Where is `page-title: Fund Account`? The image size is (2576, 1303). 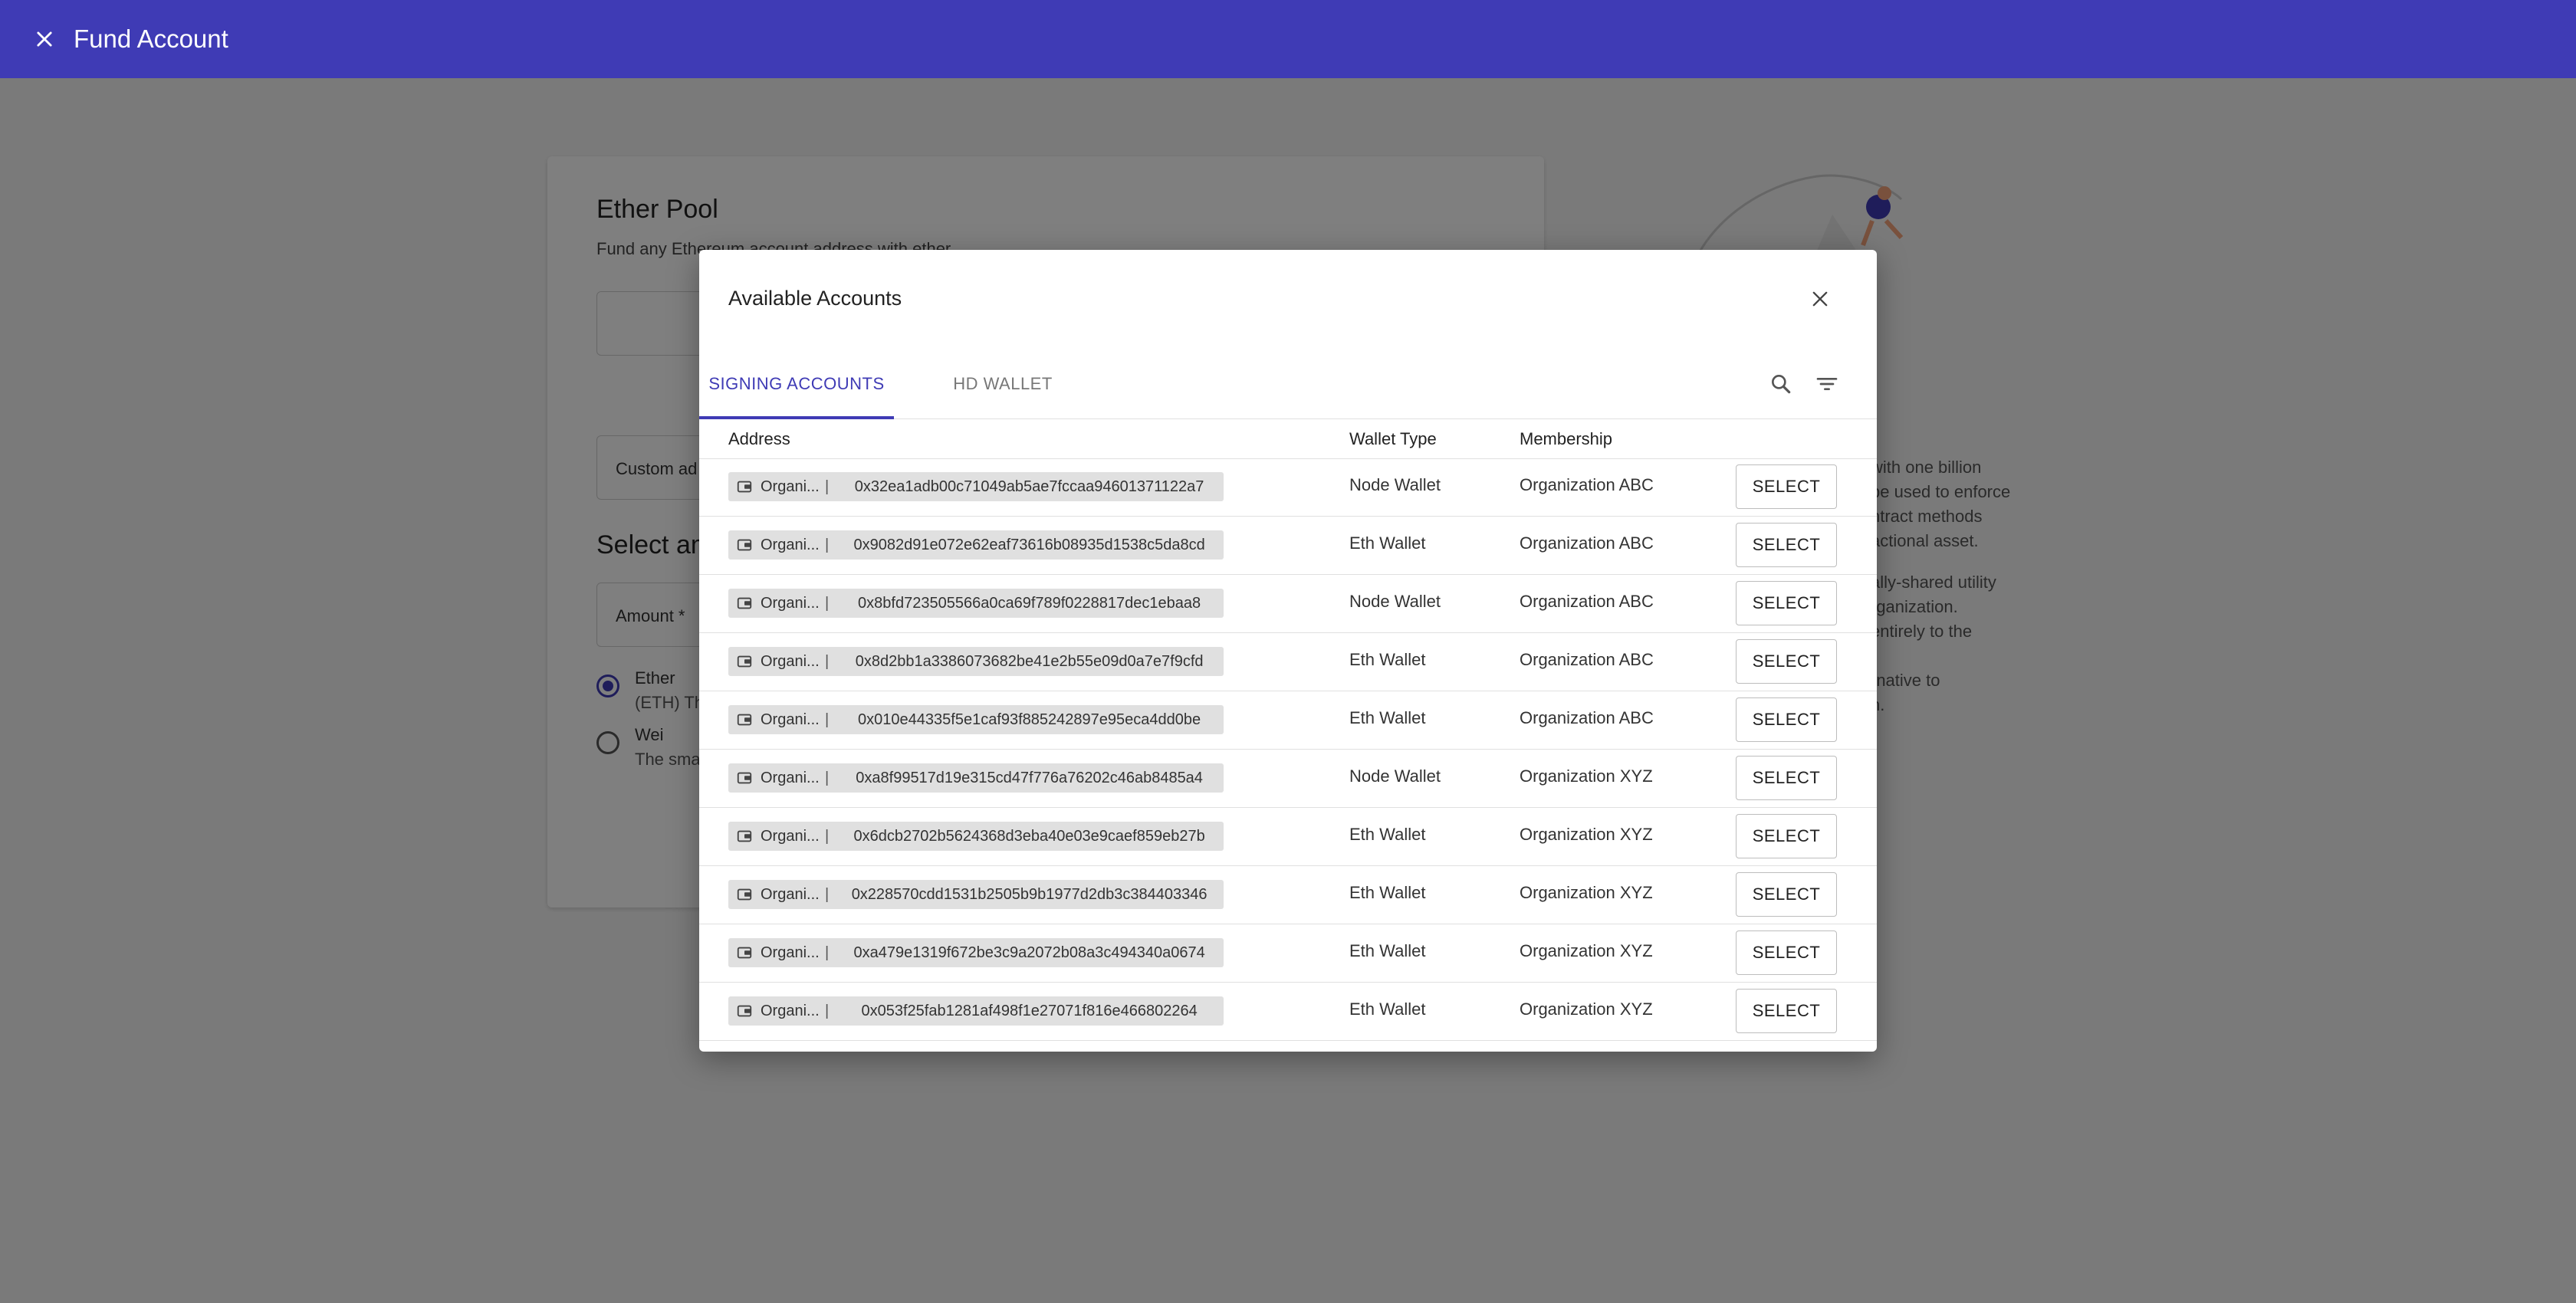 page-title: Fund Account is located at coordinates (151, 39).